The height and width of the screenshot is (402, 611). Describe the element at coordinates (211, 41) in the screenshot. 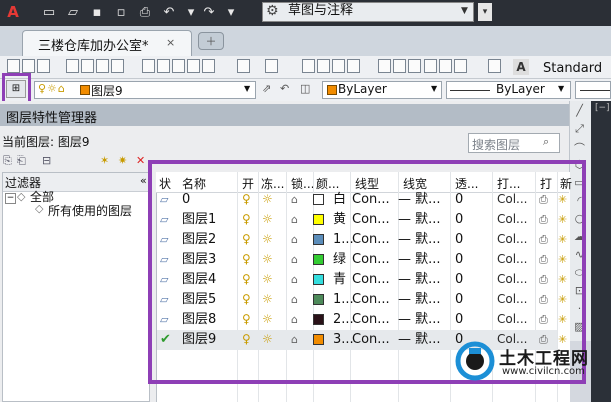

I see `new-tab-button: ＋` at that location.